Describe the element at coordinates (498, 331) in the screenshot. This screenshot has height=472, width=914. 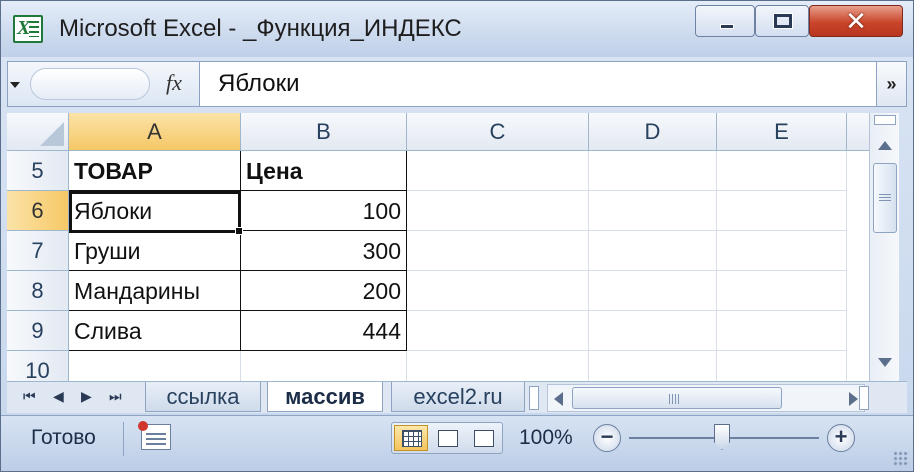
I see `cell-c9` at that location.